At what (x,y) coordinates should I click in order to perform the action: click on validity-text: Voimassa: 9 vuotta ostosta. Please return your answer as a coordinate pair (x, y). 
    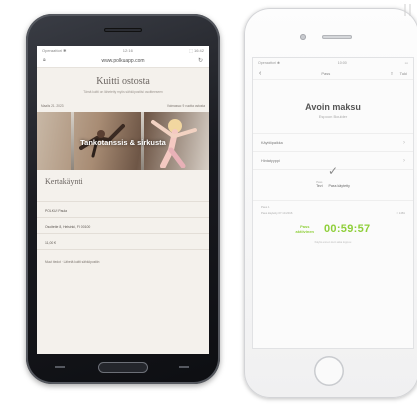
    Looking at the image, I should click on (185, 106).